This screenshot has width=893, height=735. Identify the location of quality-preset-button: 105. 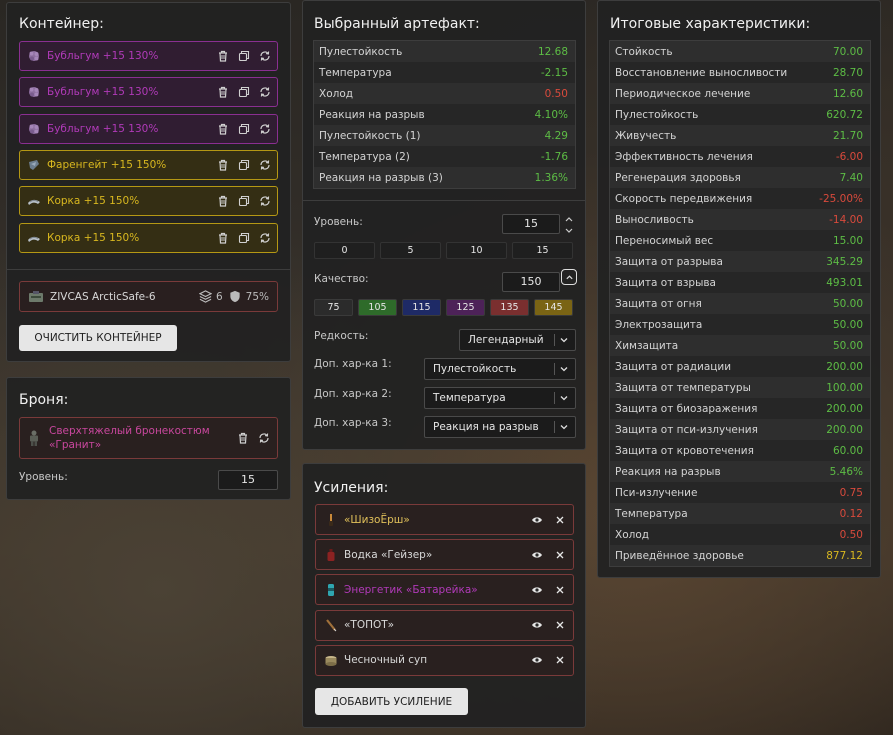
(377, 307).